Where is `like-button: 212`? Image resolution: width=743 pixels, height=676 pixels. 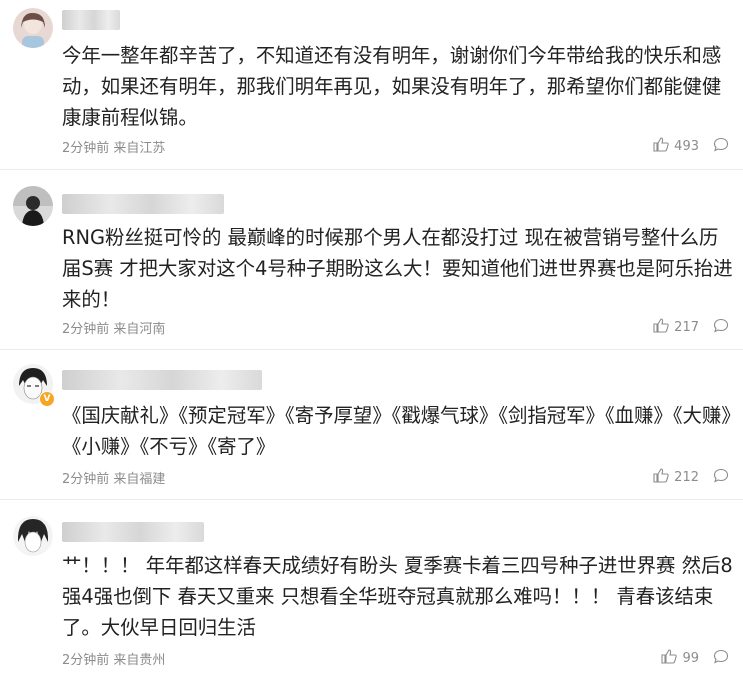 like-button: 212 is located at coordinates (676, 477).